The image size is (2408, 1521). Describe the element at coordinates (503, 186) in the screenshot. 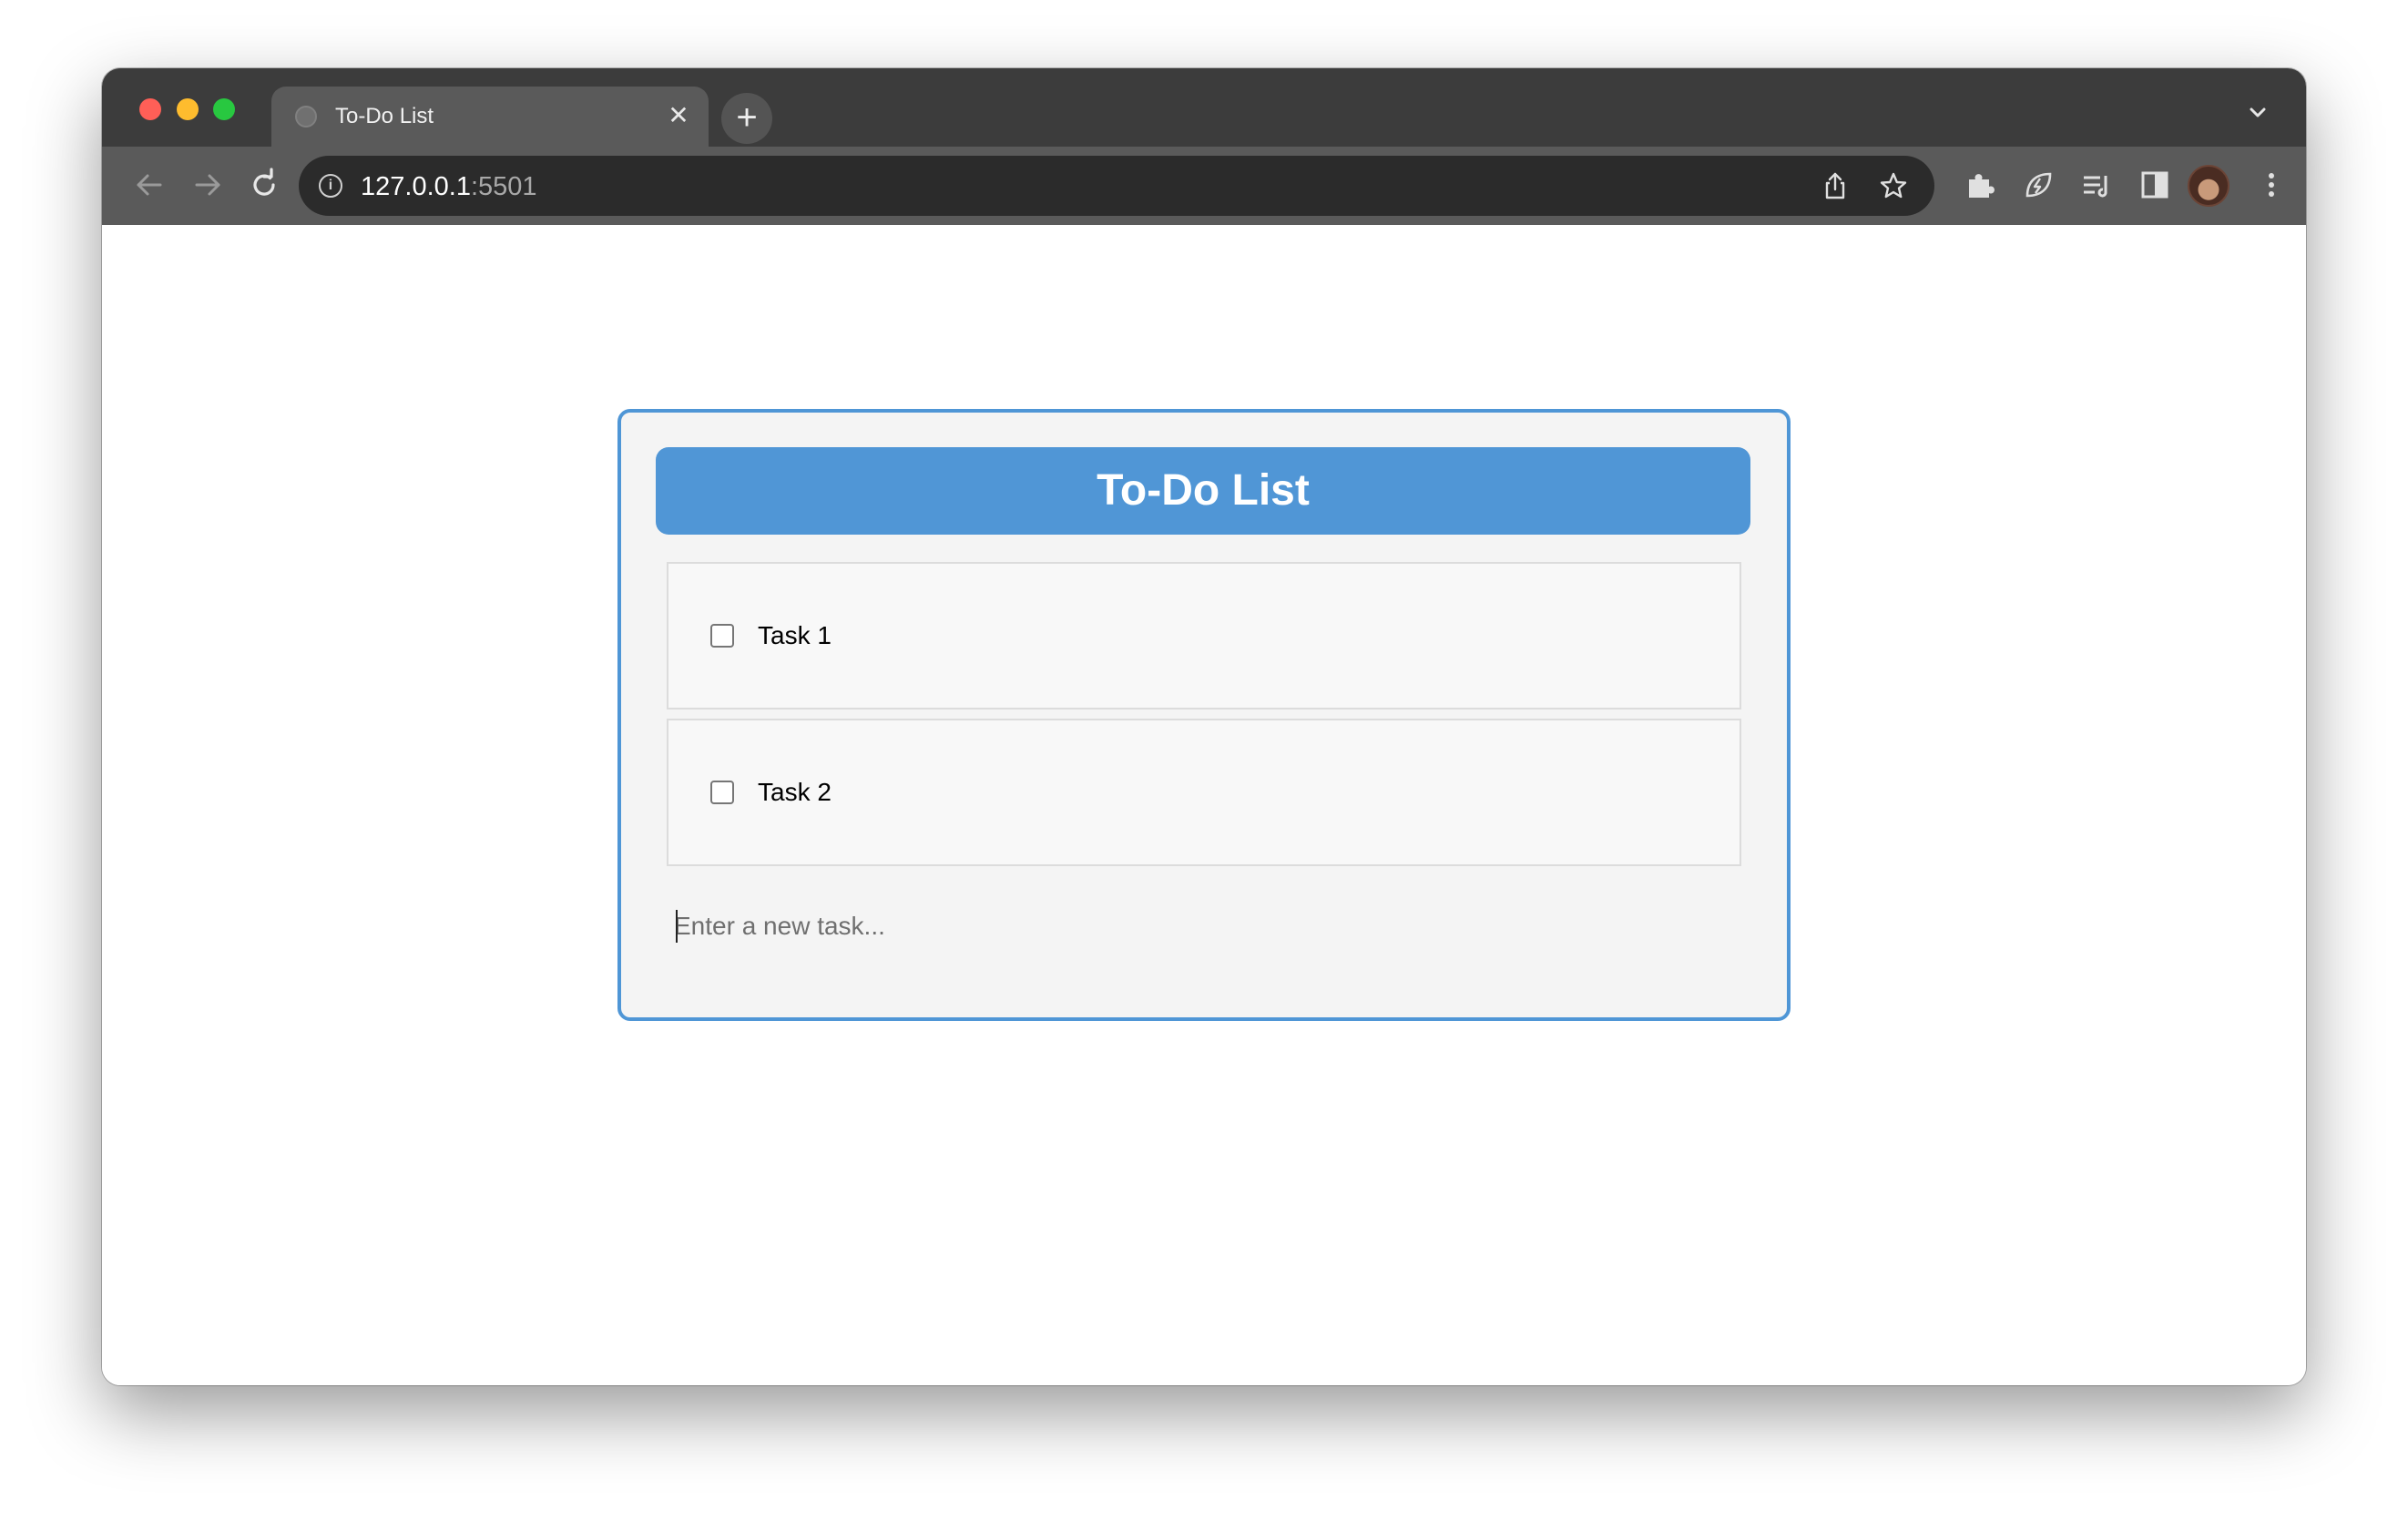

I see `url-port: :5501` at that location.